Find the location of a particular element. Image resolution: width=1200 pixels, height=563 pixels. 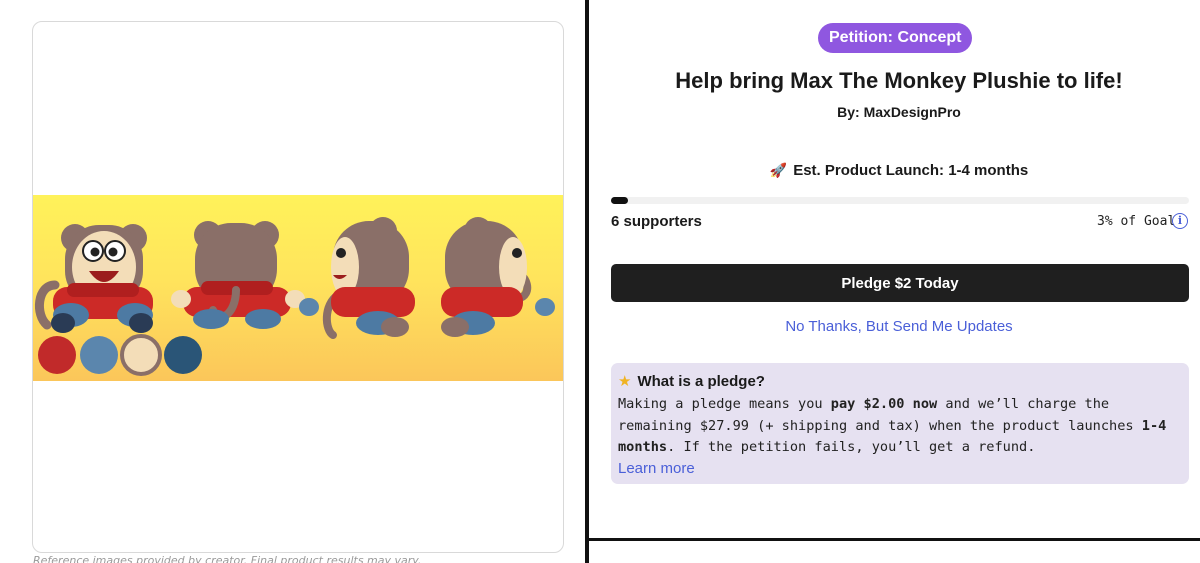

pledge-info-heading-text: What is a pledge? is located at coordinates (701, 381).